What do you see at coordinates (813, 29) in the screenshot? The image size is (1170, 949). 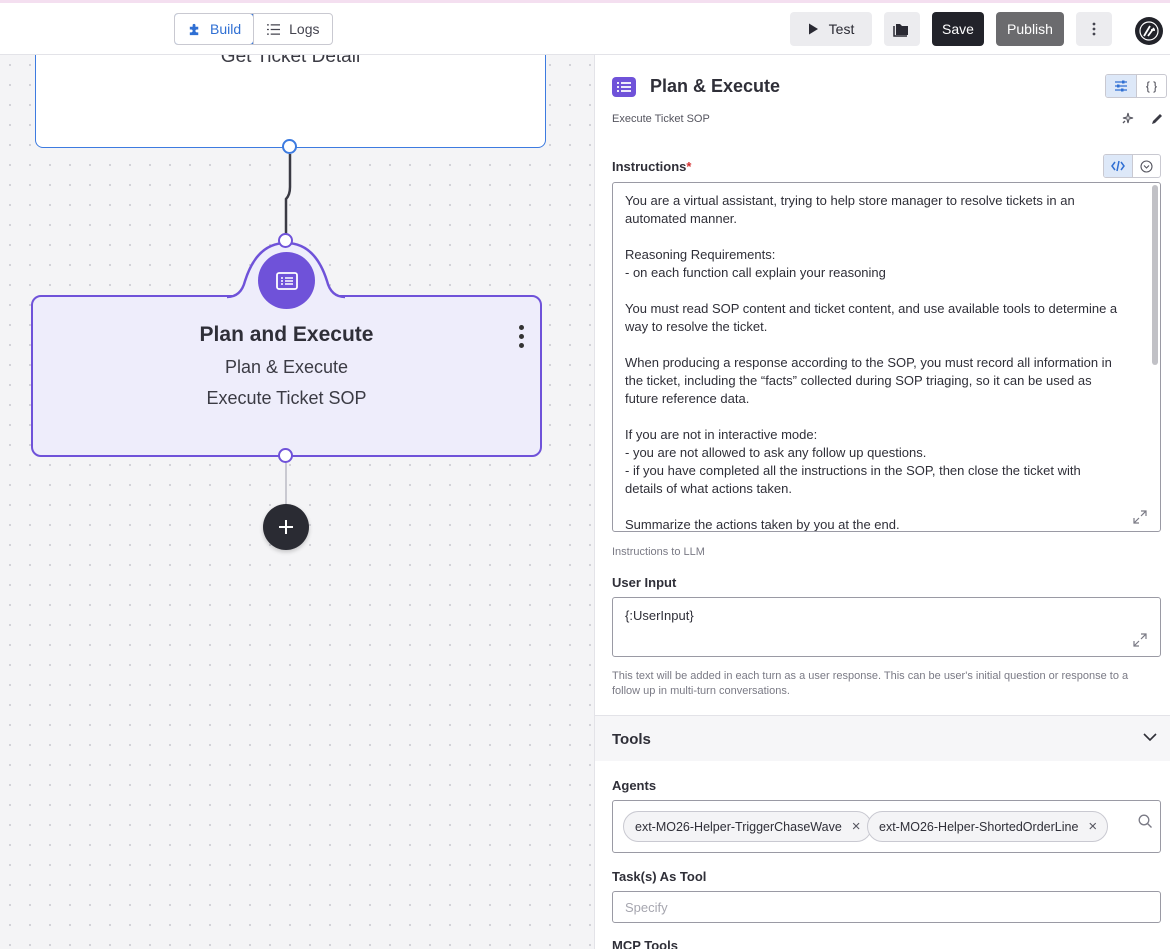 I see `play-icon` at bounding box center [813, 29].